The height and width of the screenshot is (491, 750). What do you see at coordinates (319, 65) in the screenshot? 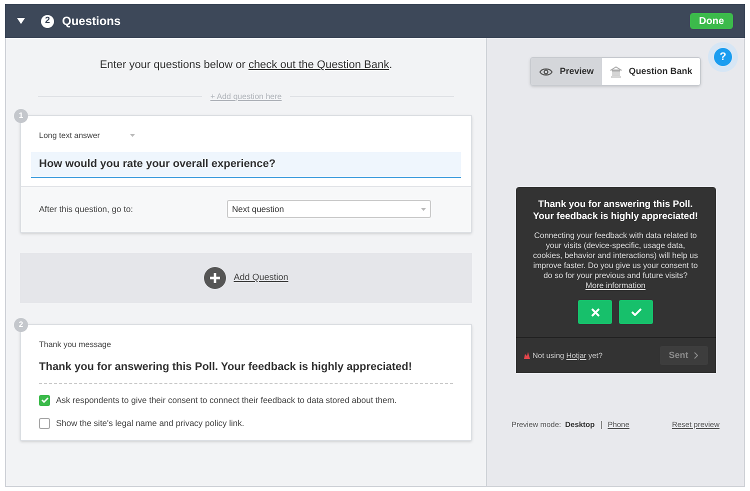
I see `question-bank-link: check out the Question Bank` at bounding box center [319, 65].